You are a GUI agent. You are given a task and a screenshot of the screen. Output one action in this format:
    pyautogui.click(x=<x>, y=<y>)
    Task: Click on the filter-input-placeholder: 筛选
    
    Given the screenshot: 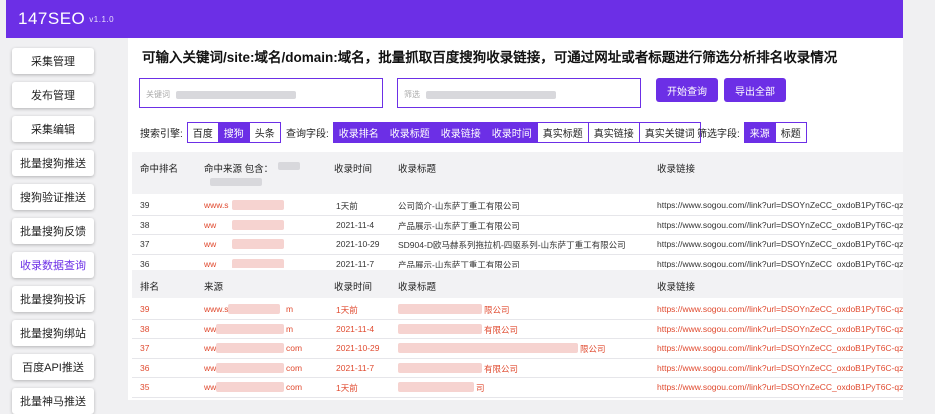 What is the action you would take?
    pyautogui.click(x=412, y=94)
    